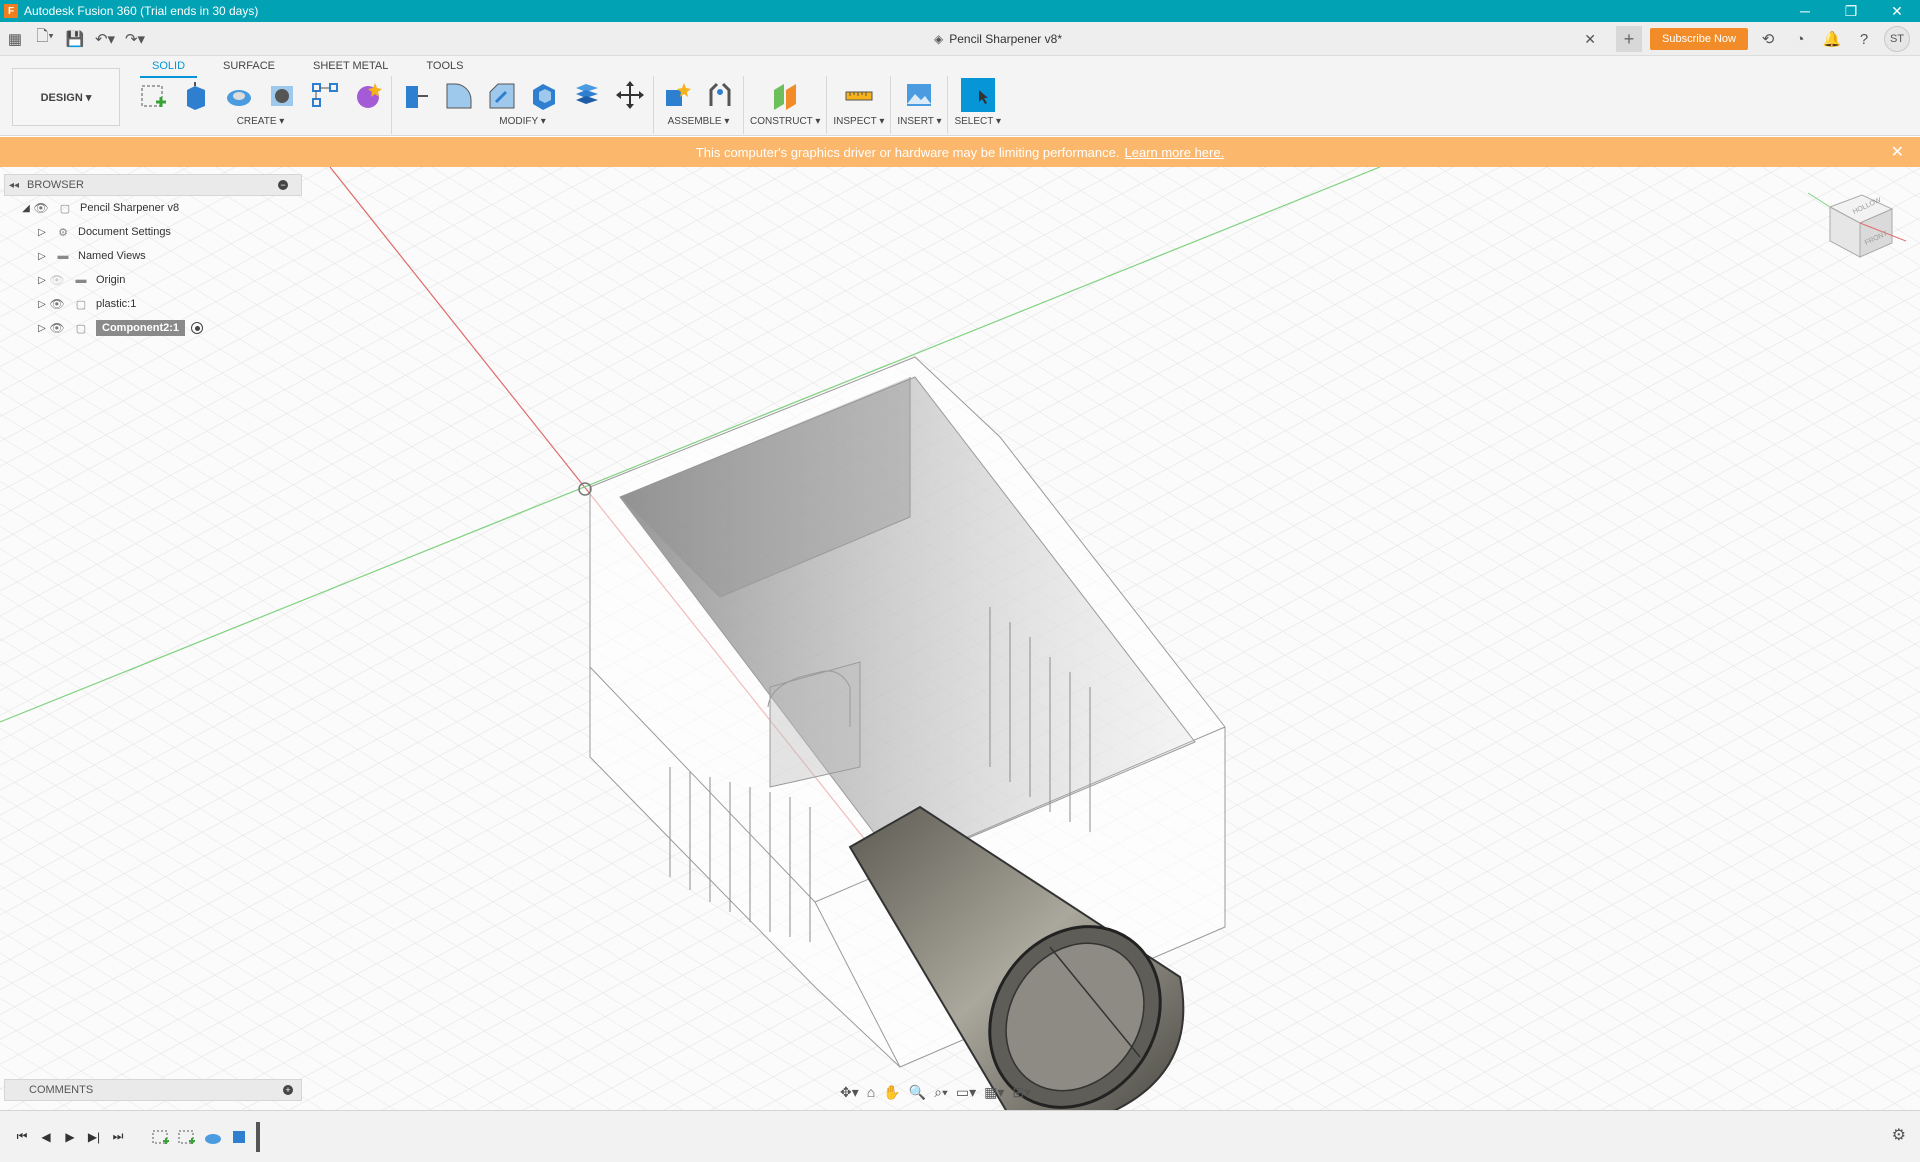 The image size is (1920, 1162). What do you see at coordinates (288, 1090) in the screenshot?
I see `comments-add-icon: +` at bounding box center [288, 1090].